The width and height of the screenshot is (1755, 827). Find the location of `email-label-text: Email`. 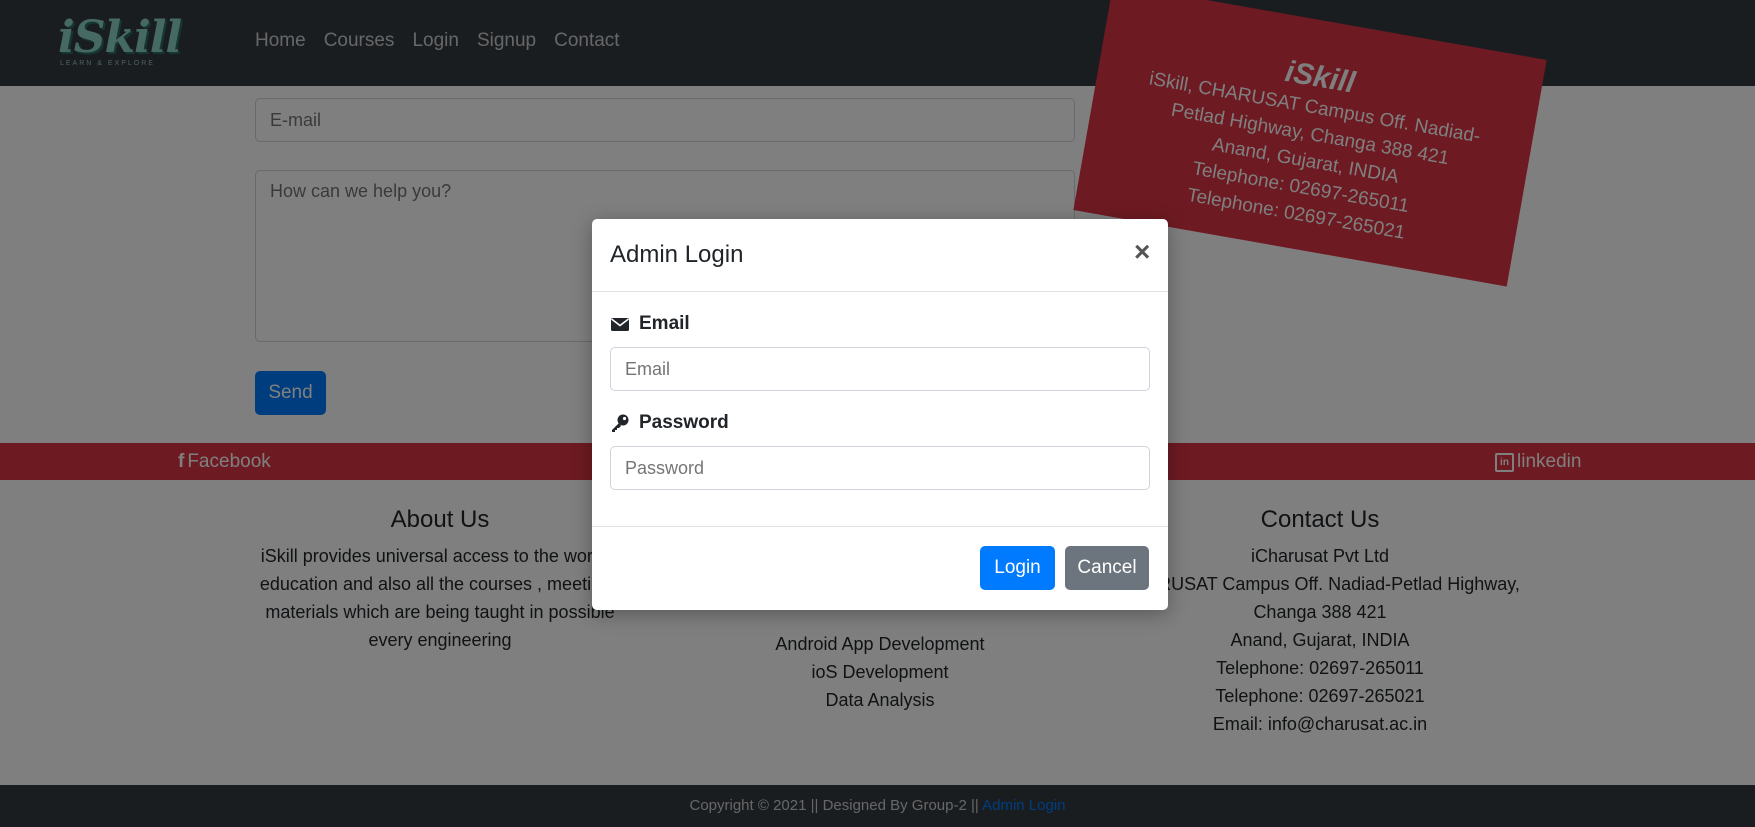

email-label-text: Email is located at coordinates (664, 323).